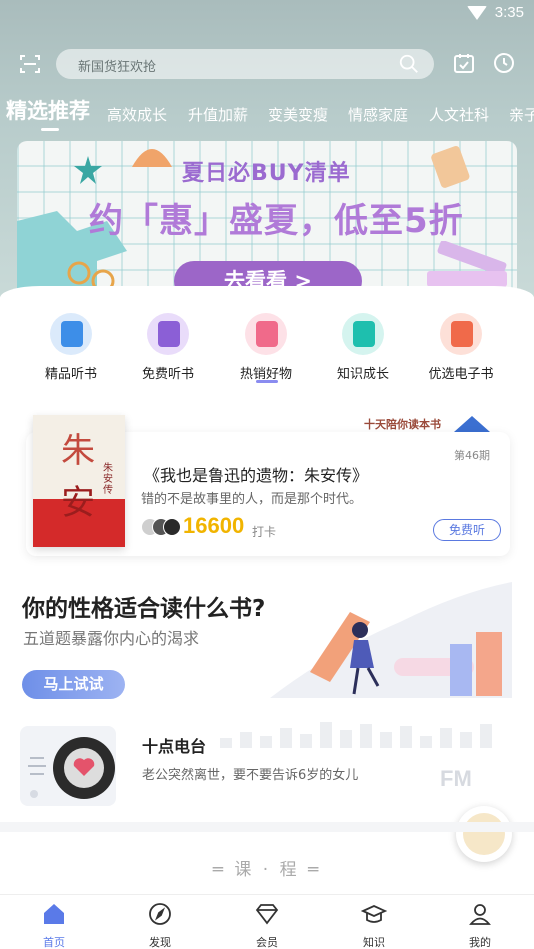 This screenshot has height=949, width=534. I want to click on diamond-icon, so click(267, 914).